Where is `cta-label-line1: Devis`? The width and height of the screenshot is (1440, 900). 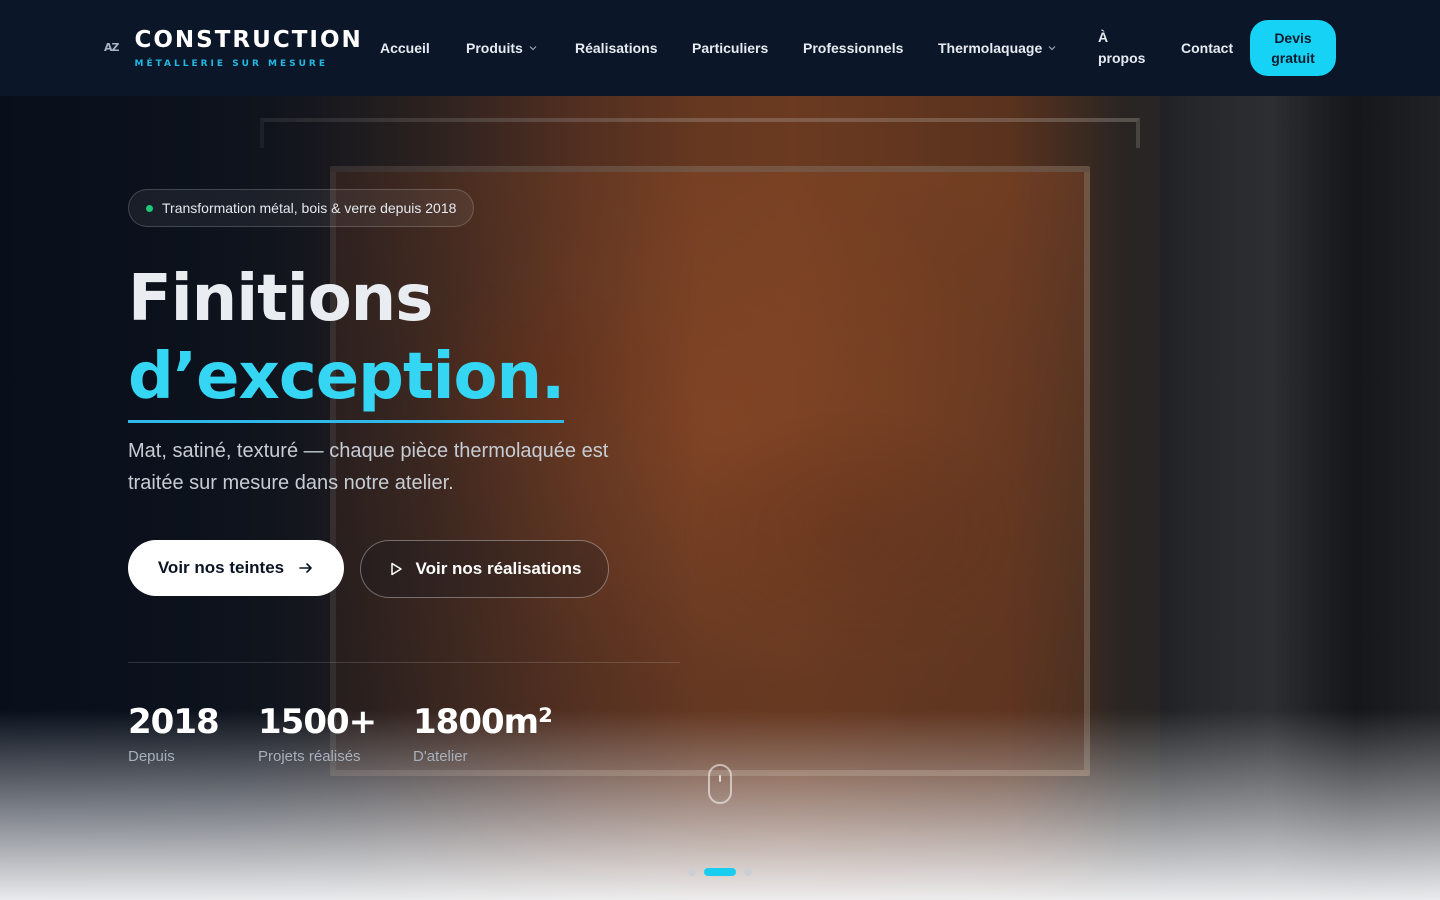
cta-label-line1: Devis is located at coordinates (1293, 38).